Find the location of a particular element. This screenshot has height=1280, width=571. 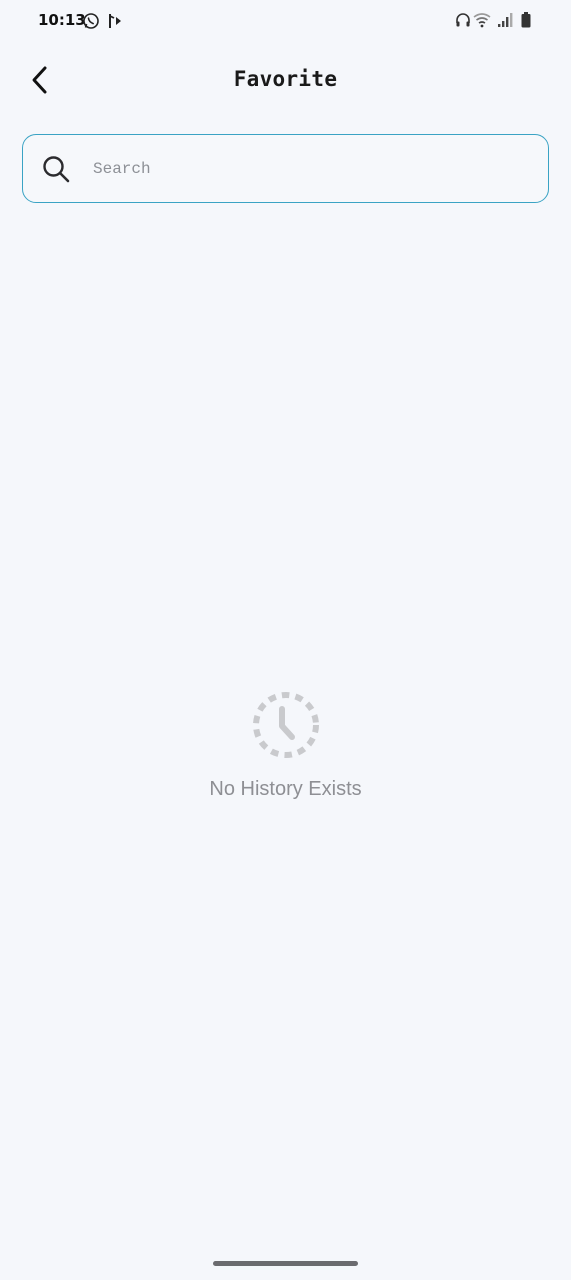

dashed-clock-icon is located at coordinates (286, 725).